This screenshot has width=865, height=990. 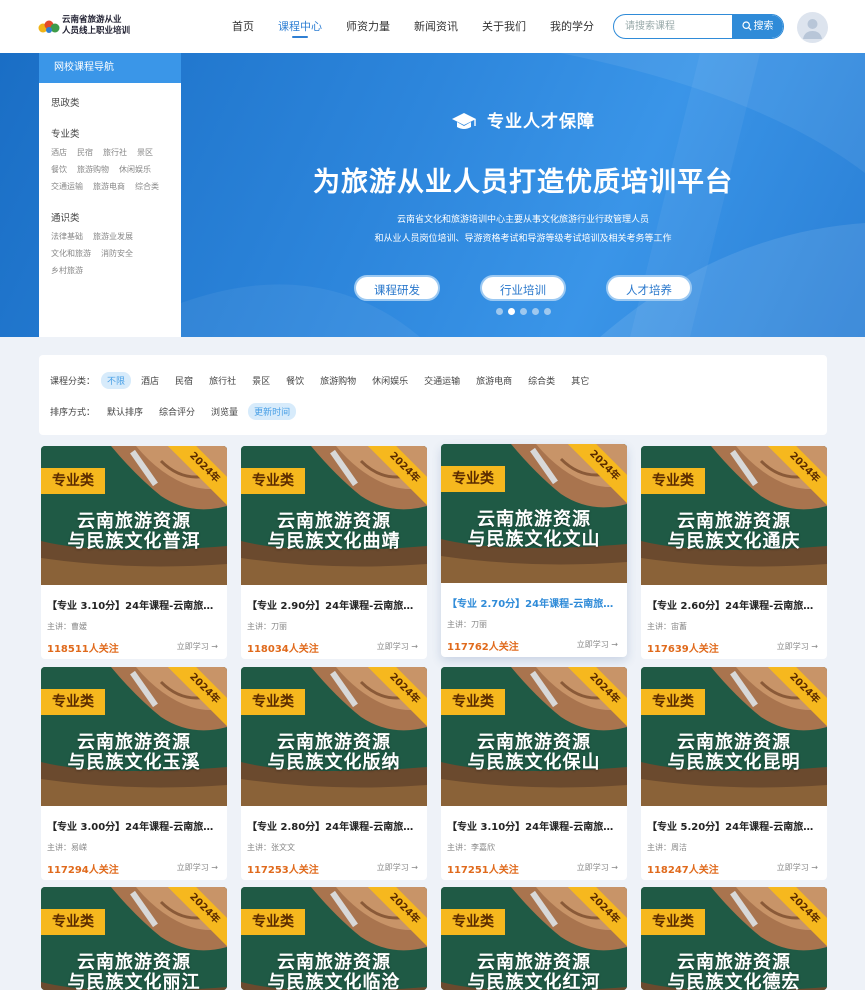 I want to click on sidebar-link: 法律基础, so click(x=67, y=236).